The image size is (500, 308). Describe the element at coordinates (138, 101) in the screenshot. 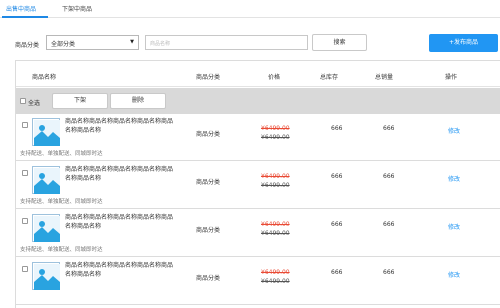

I see `bulk-delete-button: 删除` at that location.